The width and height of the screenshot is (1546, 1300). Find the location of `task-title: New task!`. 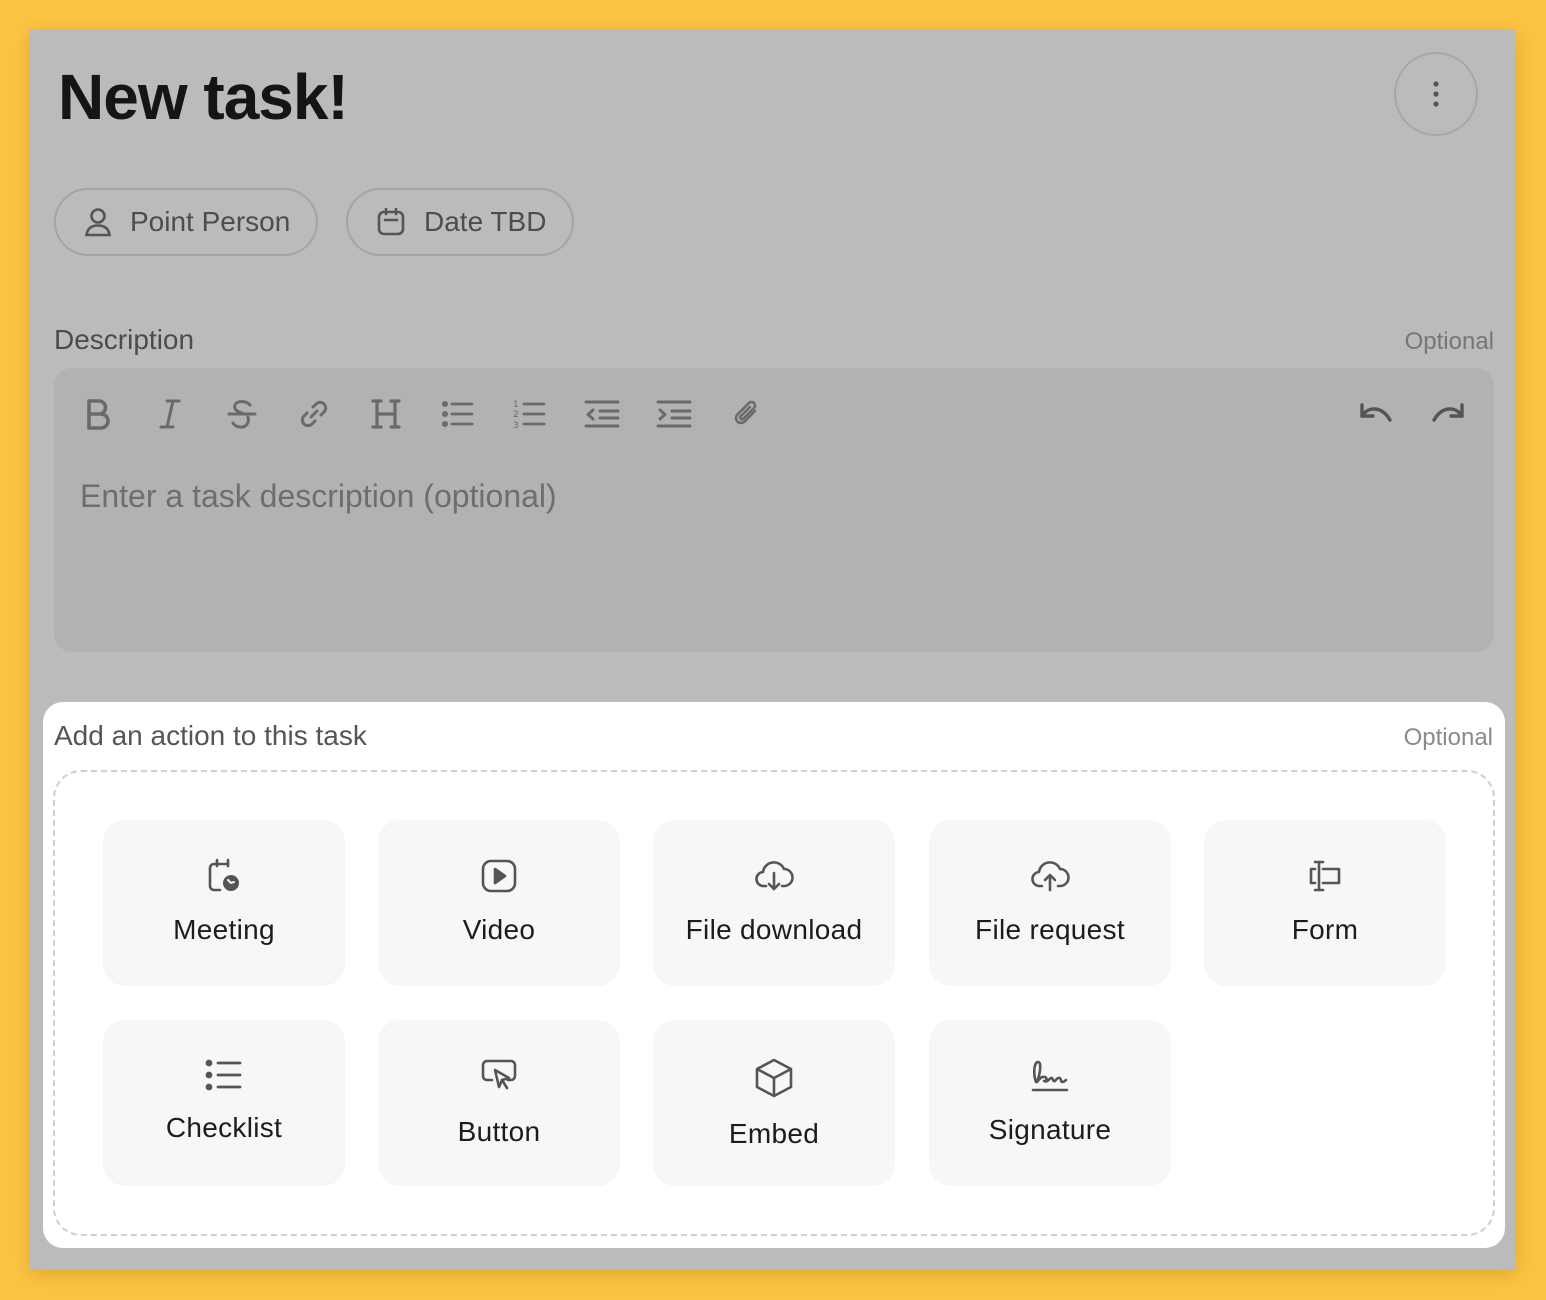

task-title: New task! is located at coordinates (203, 97).